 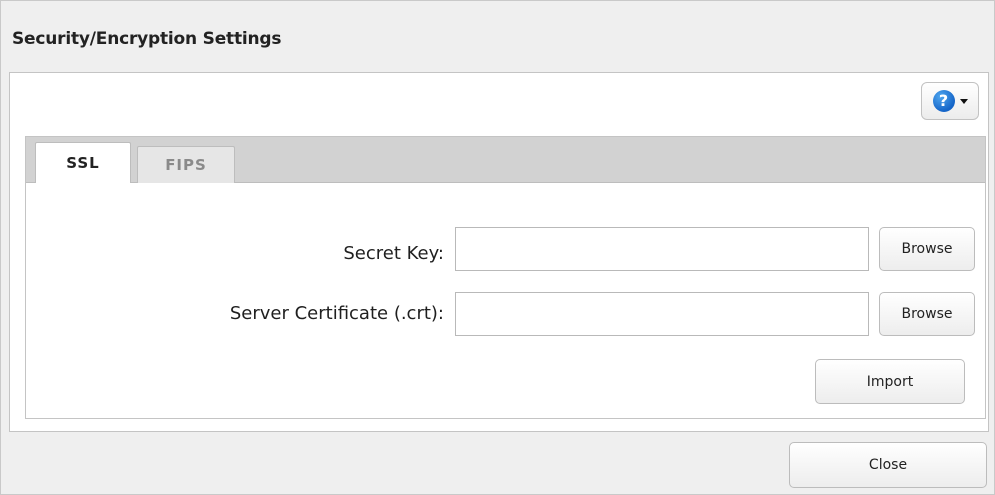 I want to click on secret-key-input, so click(x=662, y=249).